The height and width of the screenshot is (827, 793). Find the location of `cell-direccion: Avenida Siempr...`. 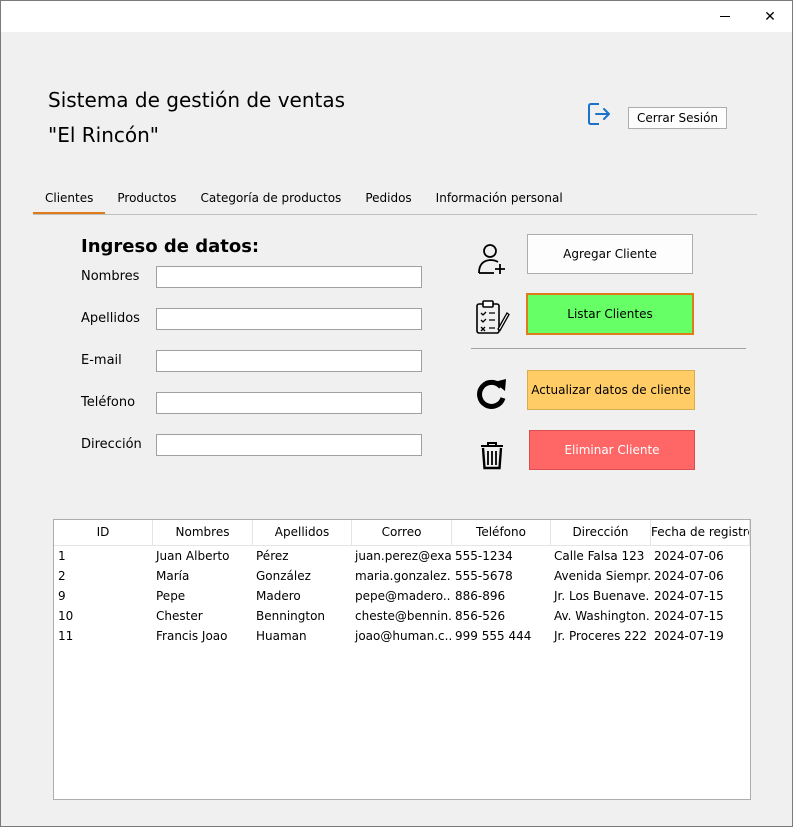

cell-direccion: Avenida Siempr... is located at coordinates (602, 576).